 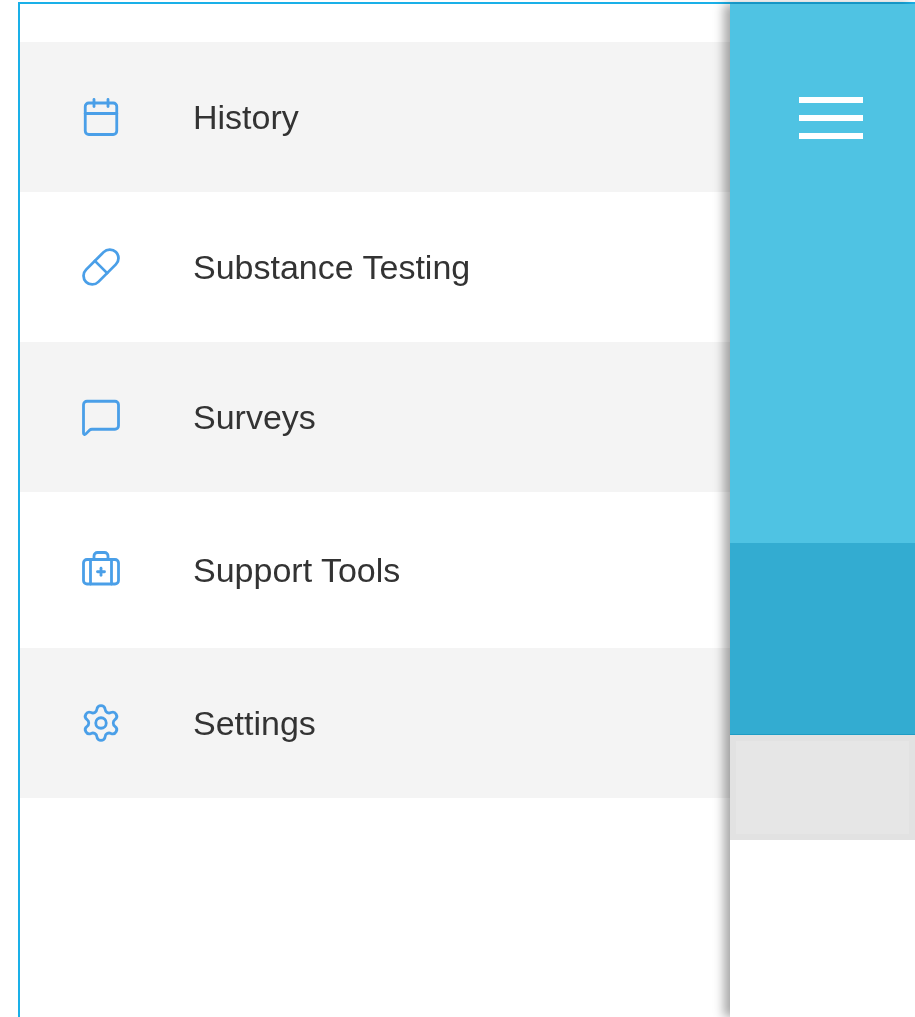 I want to click on menu-item: Surveys, so click(x=375, y=417).